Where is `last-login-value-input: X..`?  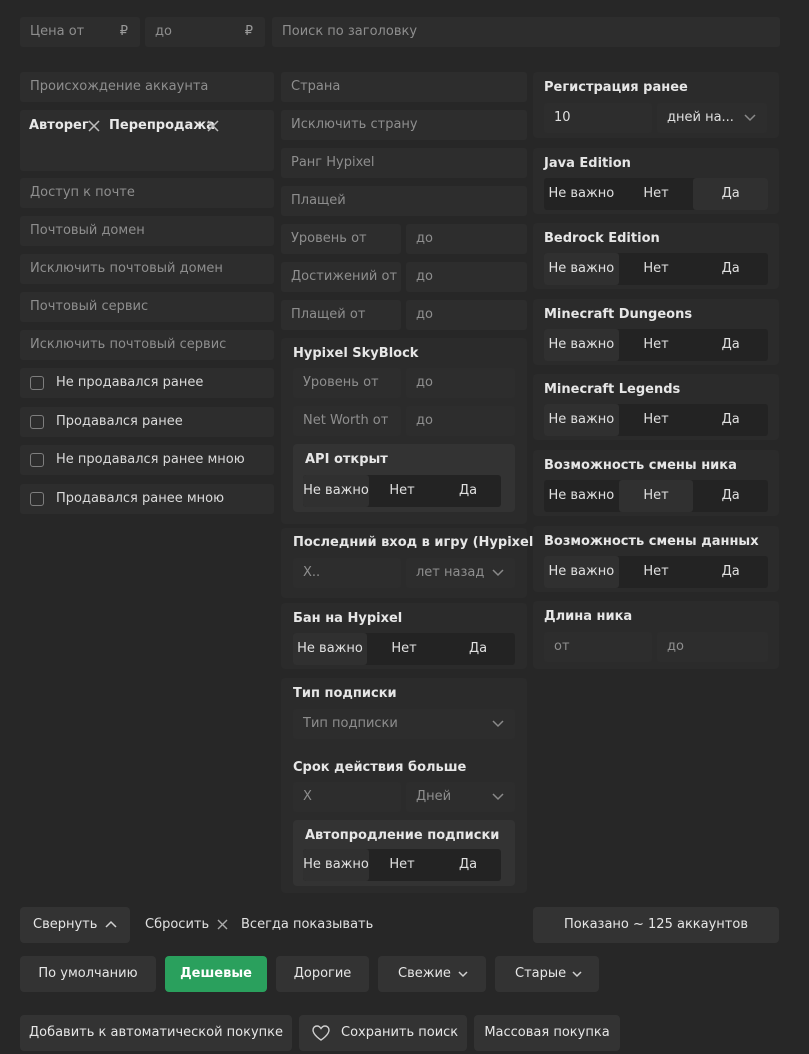
last-login-value-input: X.. is located at coordinates (347, 573).